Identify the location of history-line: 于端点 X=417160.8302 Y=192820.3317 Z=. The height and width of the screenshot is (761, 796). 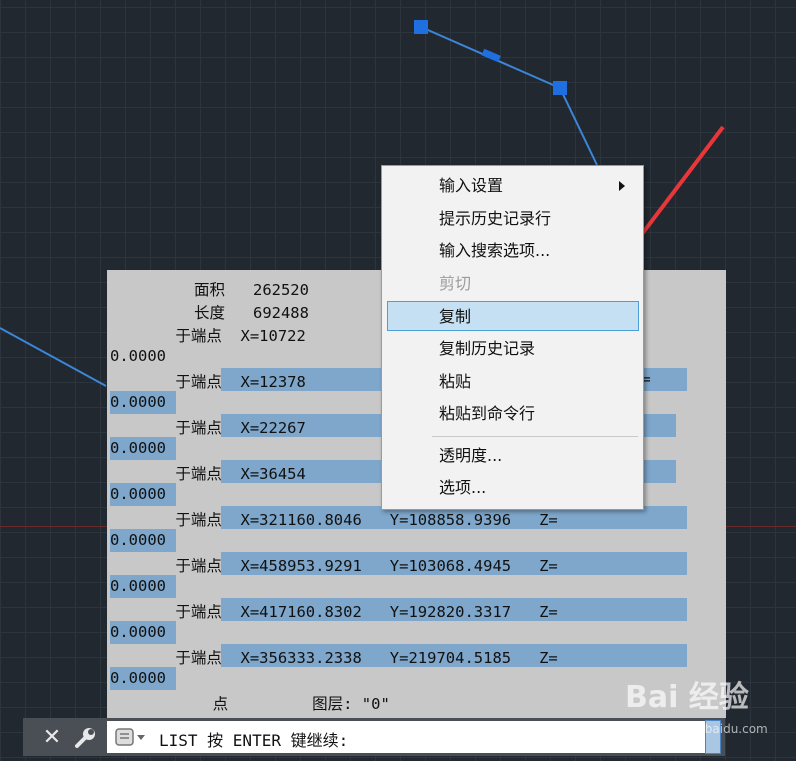
(416, 609).